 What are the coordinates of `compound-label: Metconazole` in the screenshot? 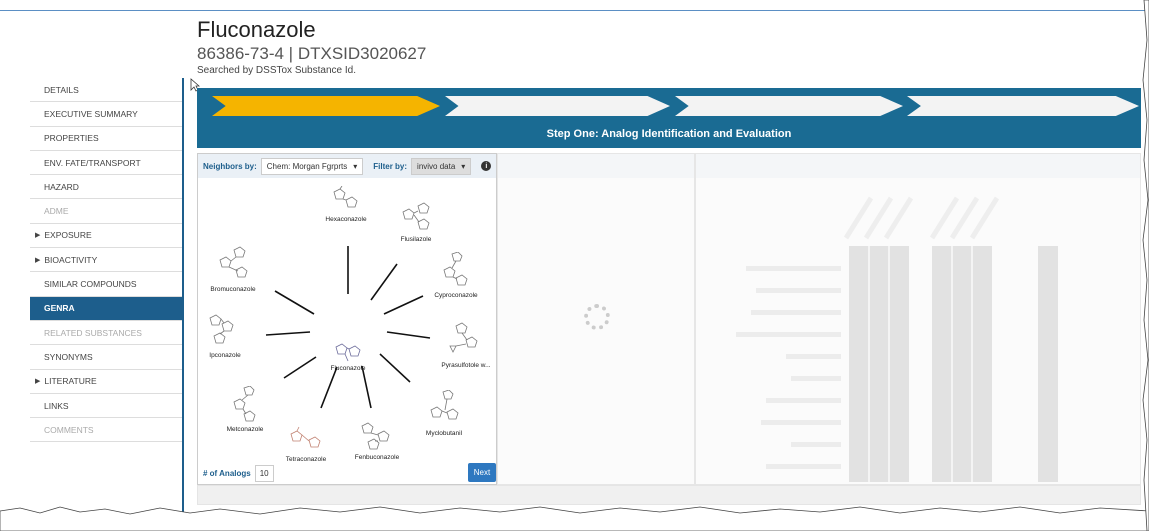 It's located at (245, 429).